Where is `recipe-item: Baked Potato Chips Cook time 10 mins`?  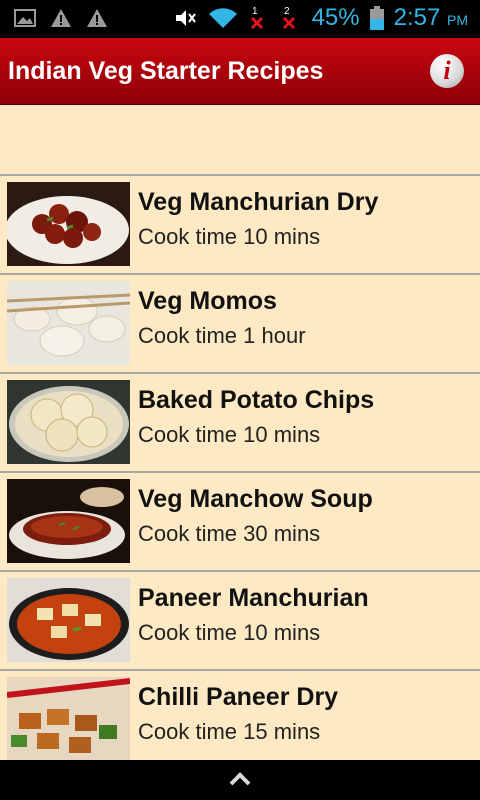
recipe-item: Baked Potato Chips Cook time 10 mins is located at coordinates (240, 421).